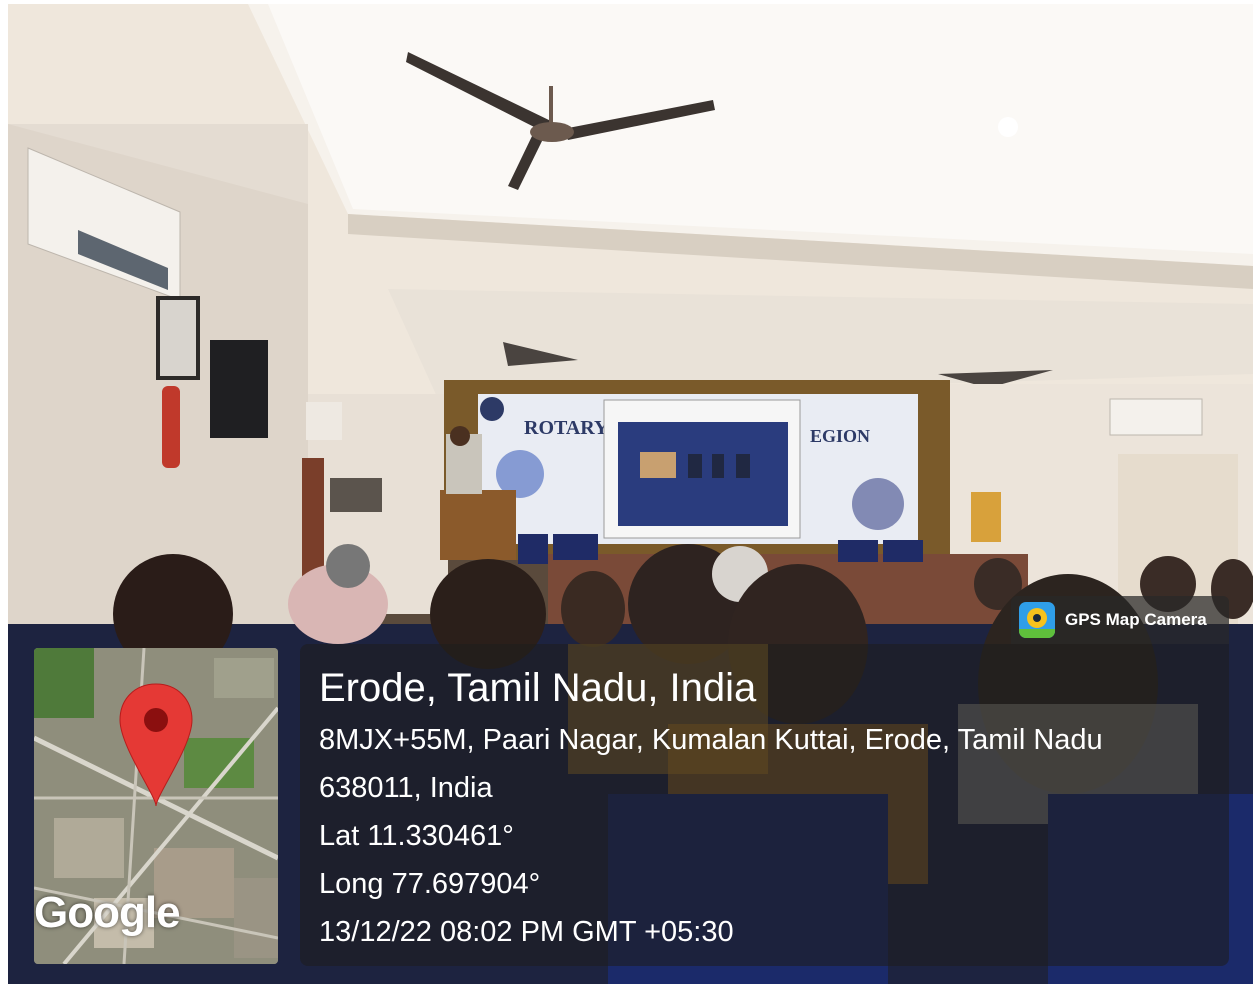 This screenshot has height=984, width=1253. I want to click on timestamp: 13/12/22 08:02 PM GMT +05:30, so click(526, 932).